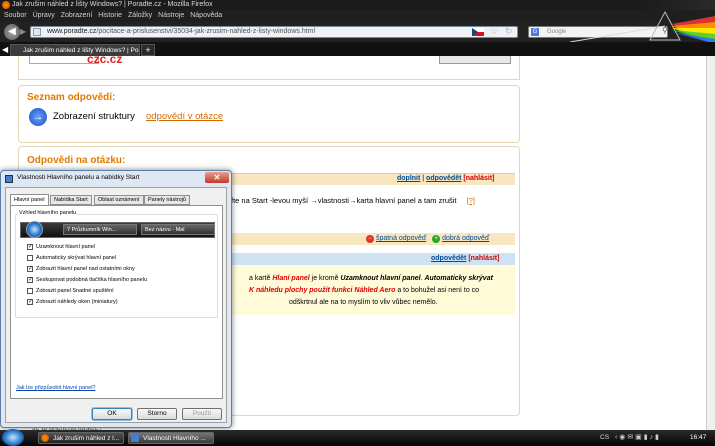  What do you see at coordinates (112, 414) in the screenshot?
I see `ok-button: OK` at bounding box center [112, 414].